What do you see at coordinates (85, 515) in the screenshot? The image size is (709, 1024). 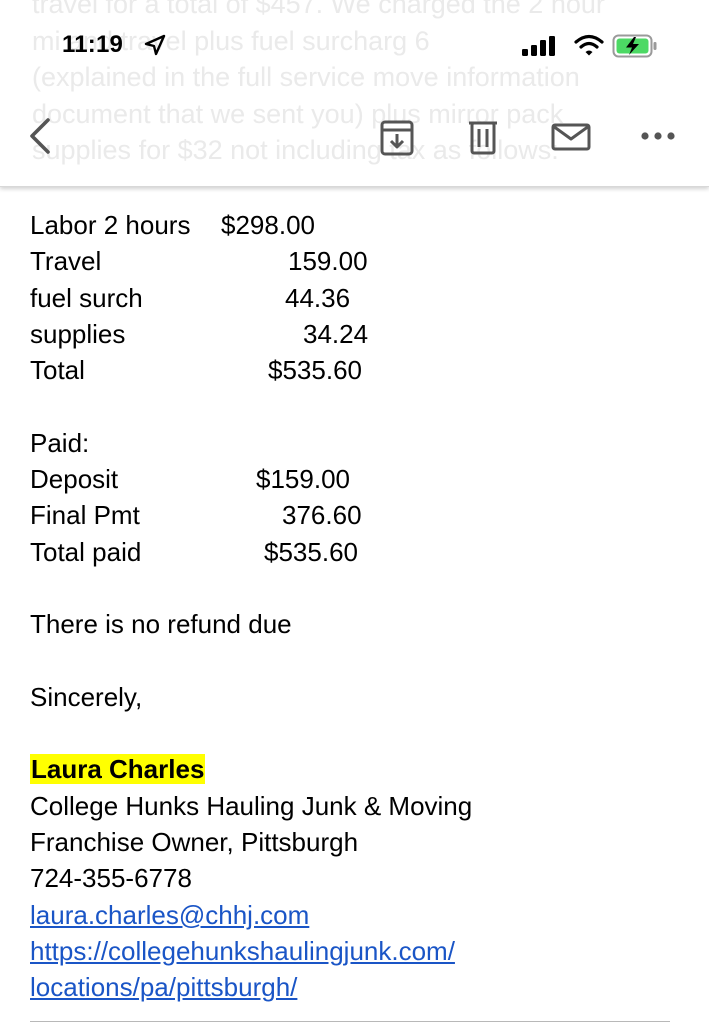 I see `paid-label: Final Pmt` at bounding box center [85, 515].